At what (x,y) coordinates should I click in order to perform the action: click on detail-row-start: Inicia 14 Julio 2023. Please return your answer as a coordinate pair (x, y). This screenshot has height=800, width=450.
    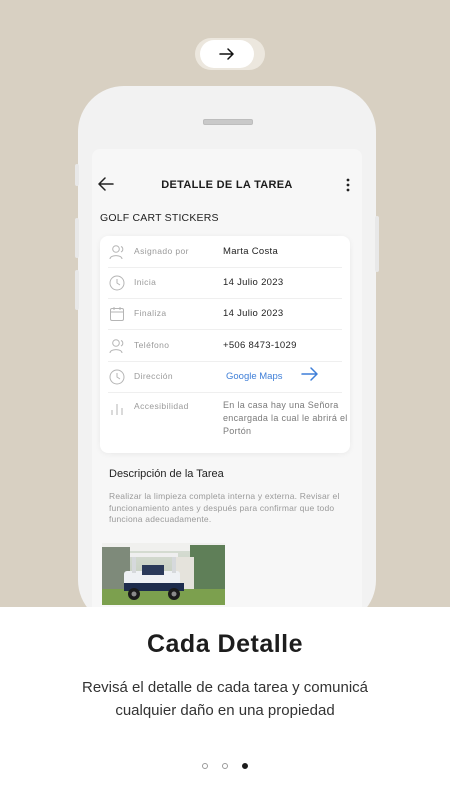
    Looking at the image, I should click on (225, 283).